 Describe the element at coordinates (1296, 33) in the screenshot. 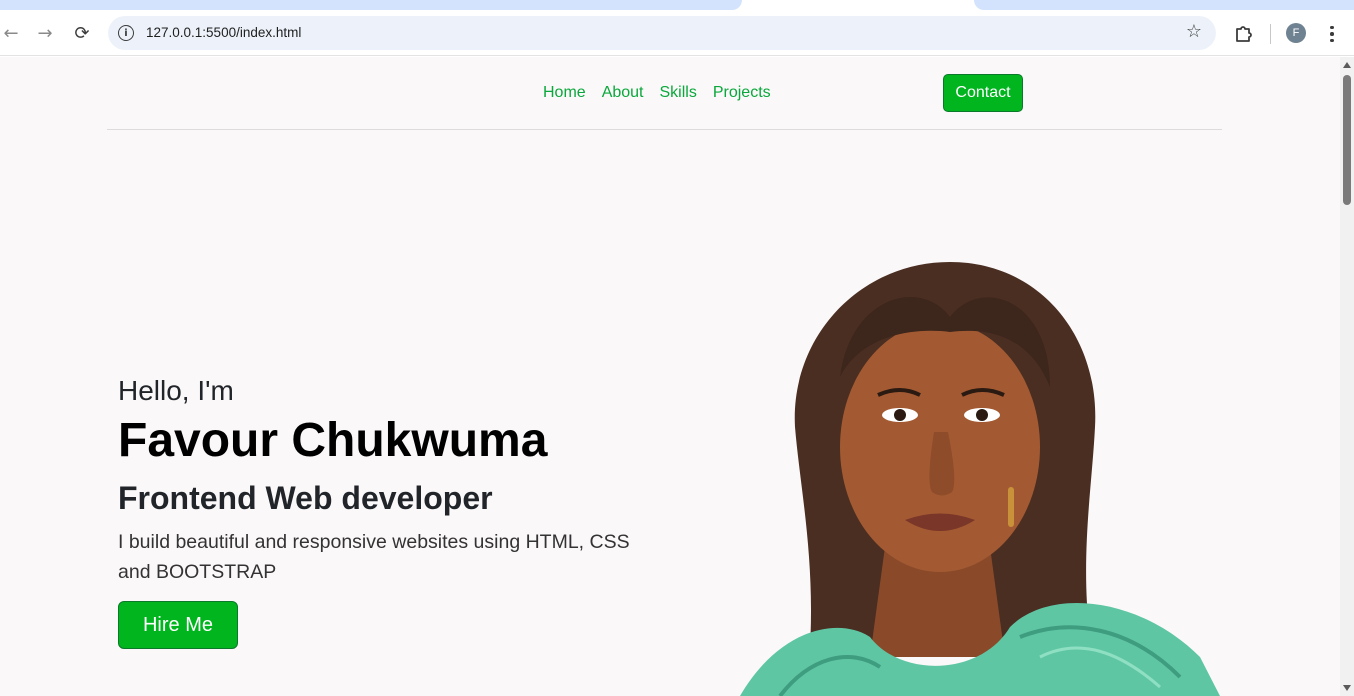

I see `profile-avatar: F` at that location.